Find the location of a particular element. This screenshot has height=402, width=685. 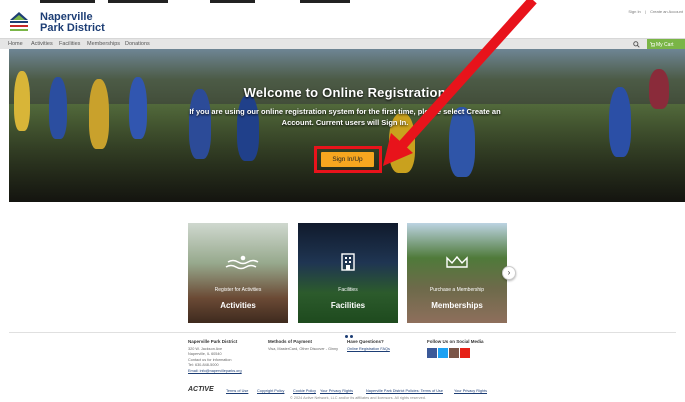

card-memberships: Purchase a Membership Memberships is located at coordinates (457, 273).